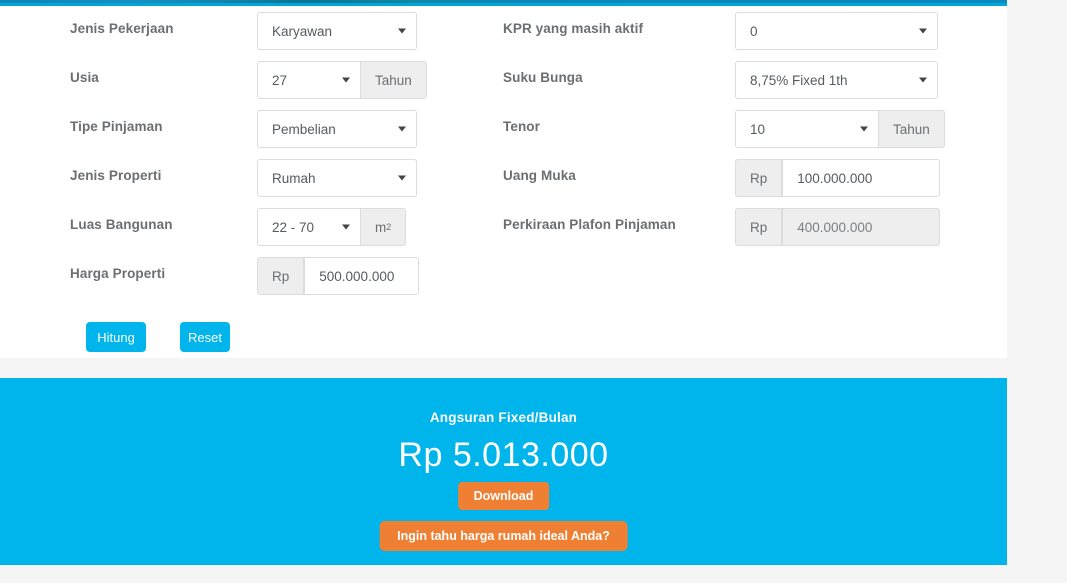  What do you see at coordinates (84, 77) in the screenshot?
I see `label-usia: Usia` at bounding box center [84, 77].